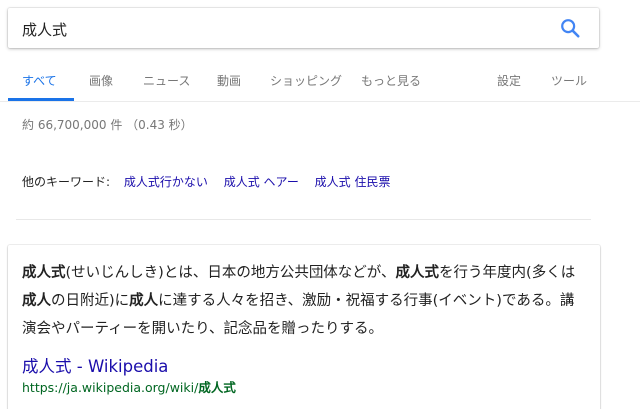 The height and width of the screenshot is (409, 640). I want to click on snippet-text-part: の日附近)に, so click(90, 301).